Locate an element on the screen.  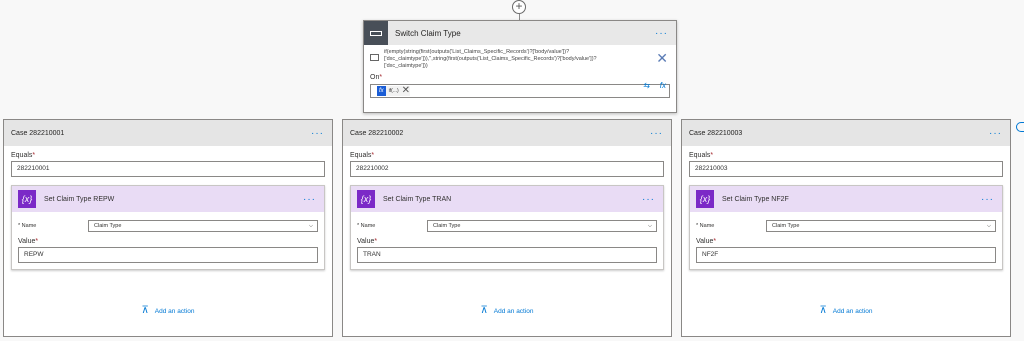
switch-icon is located at coordinates (376, 33).